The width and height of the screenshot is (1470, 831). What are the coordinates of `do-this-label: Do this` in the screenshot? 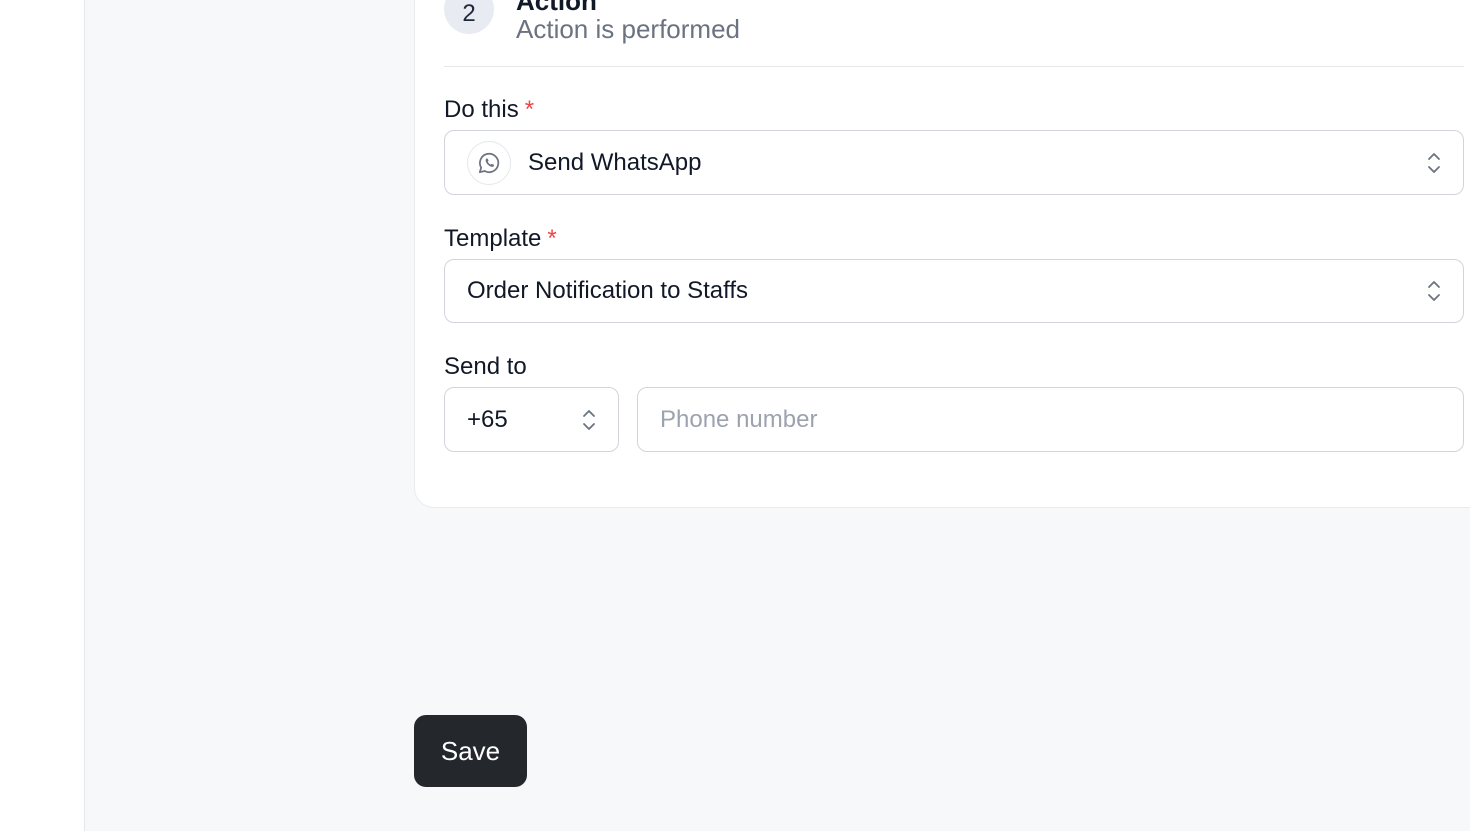 It's located at (481, 109).